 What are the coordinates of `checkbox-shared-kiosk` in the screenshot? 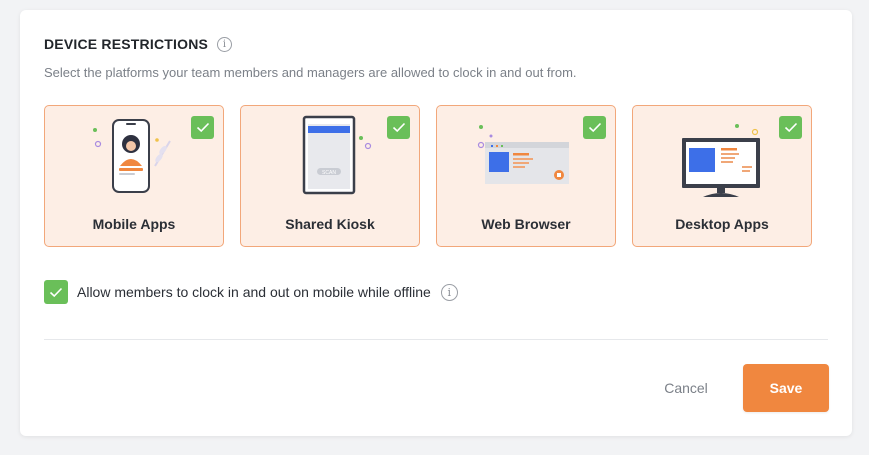 It's located at (398, 127).